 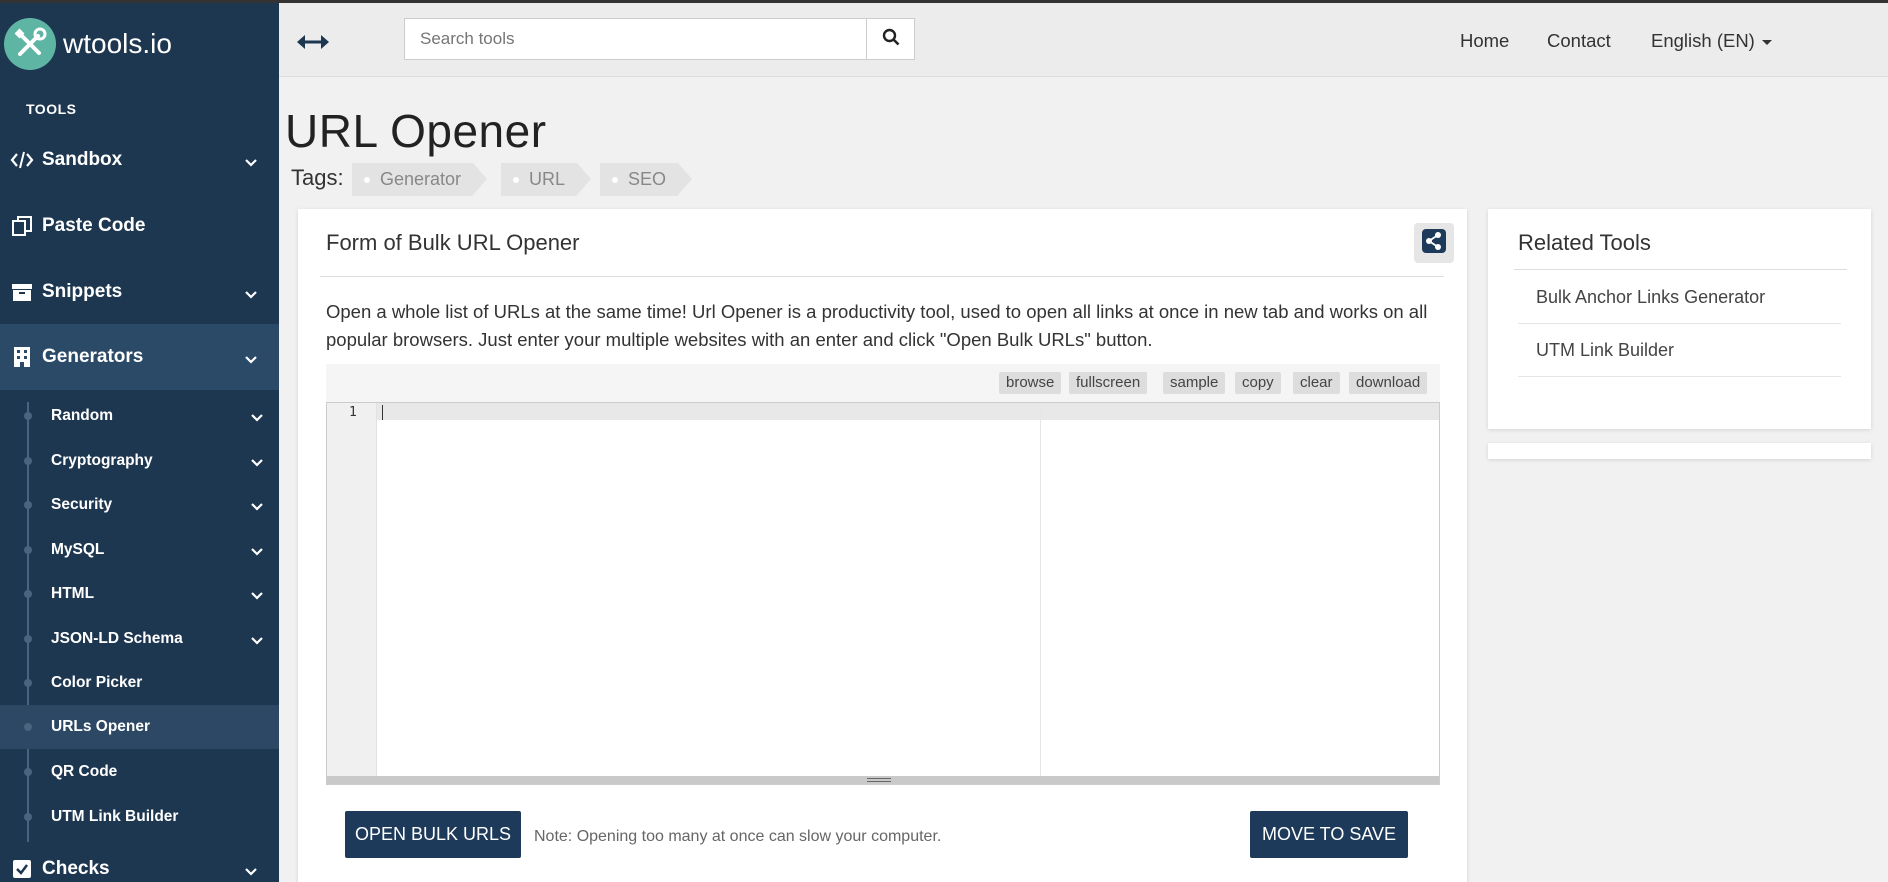 I want to click on copy-icon, so click(x=21, y=226).